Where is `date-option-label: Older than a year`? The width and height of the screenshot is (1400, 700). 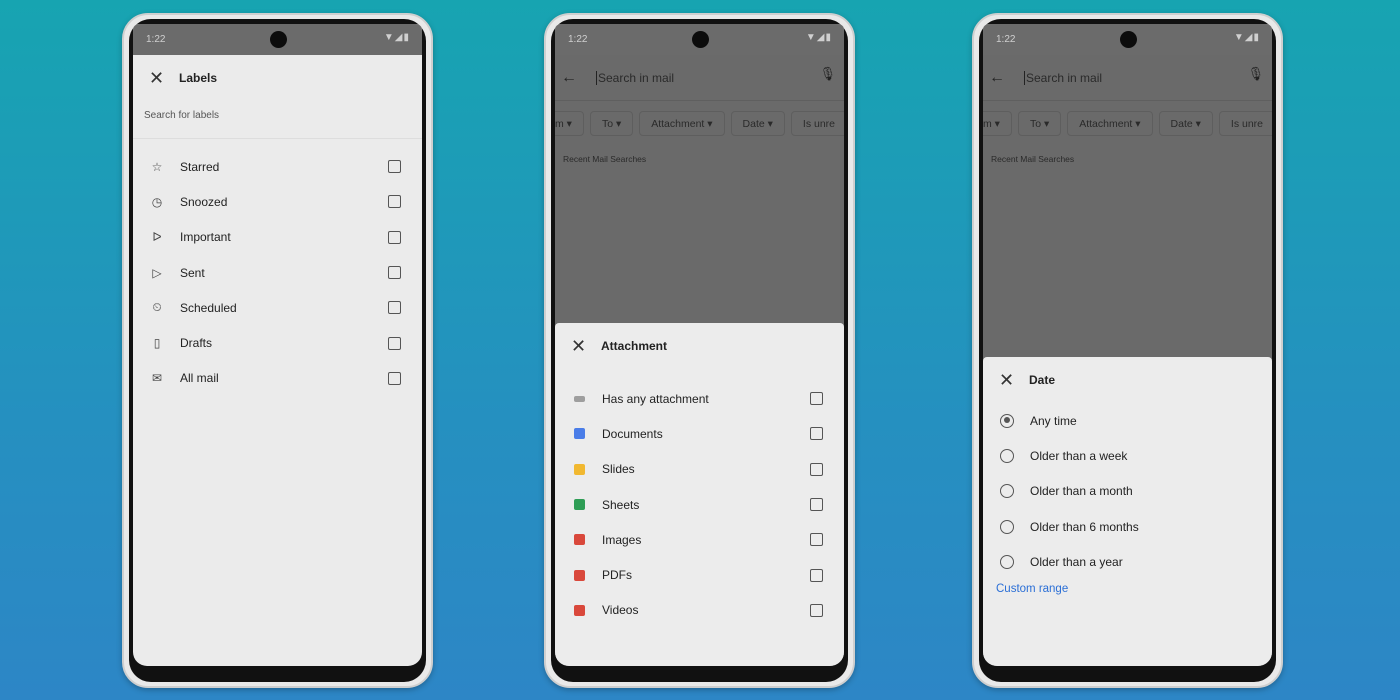
date-option-label: Older than a year is located at coordinates (1076, 561).